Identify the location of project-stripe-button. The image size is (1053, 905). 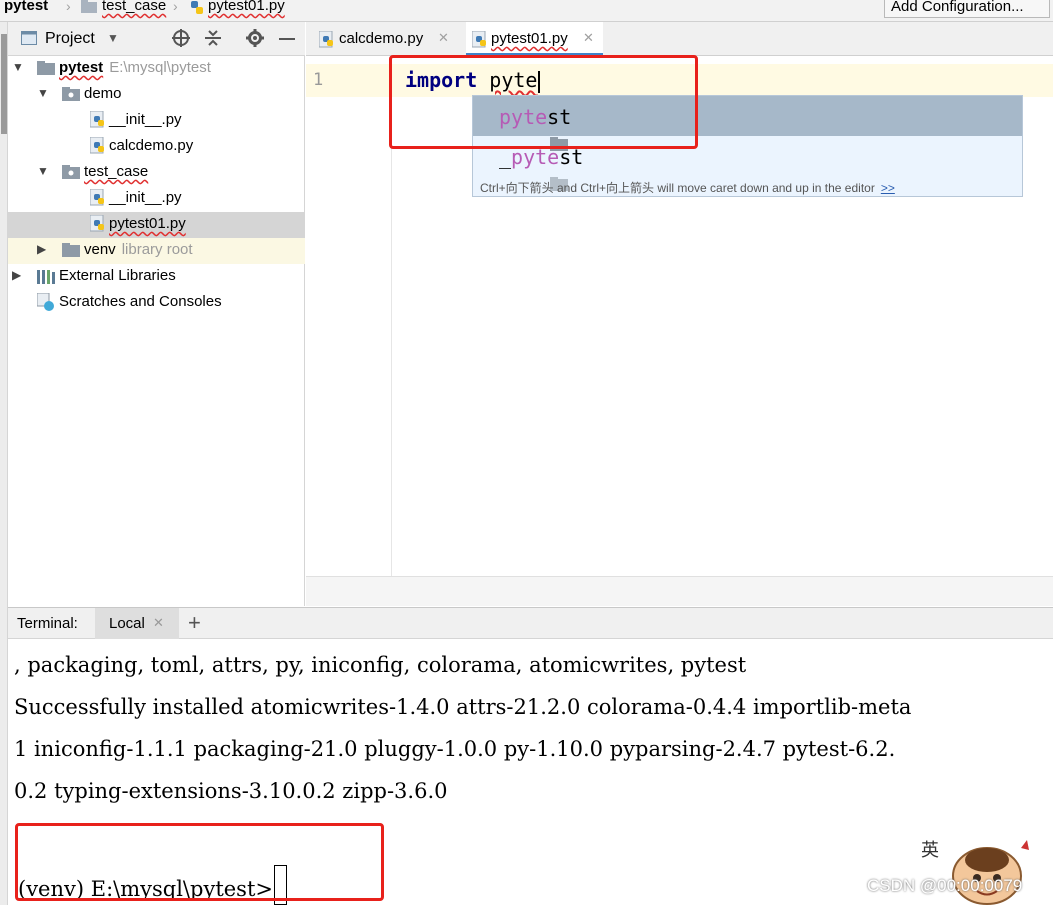
(4, 84).